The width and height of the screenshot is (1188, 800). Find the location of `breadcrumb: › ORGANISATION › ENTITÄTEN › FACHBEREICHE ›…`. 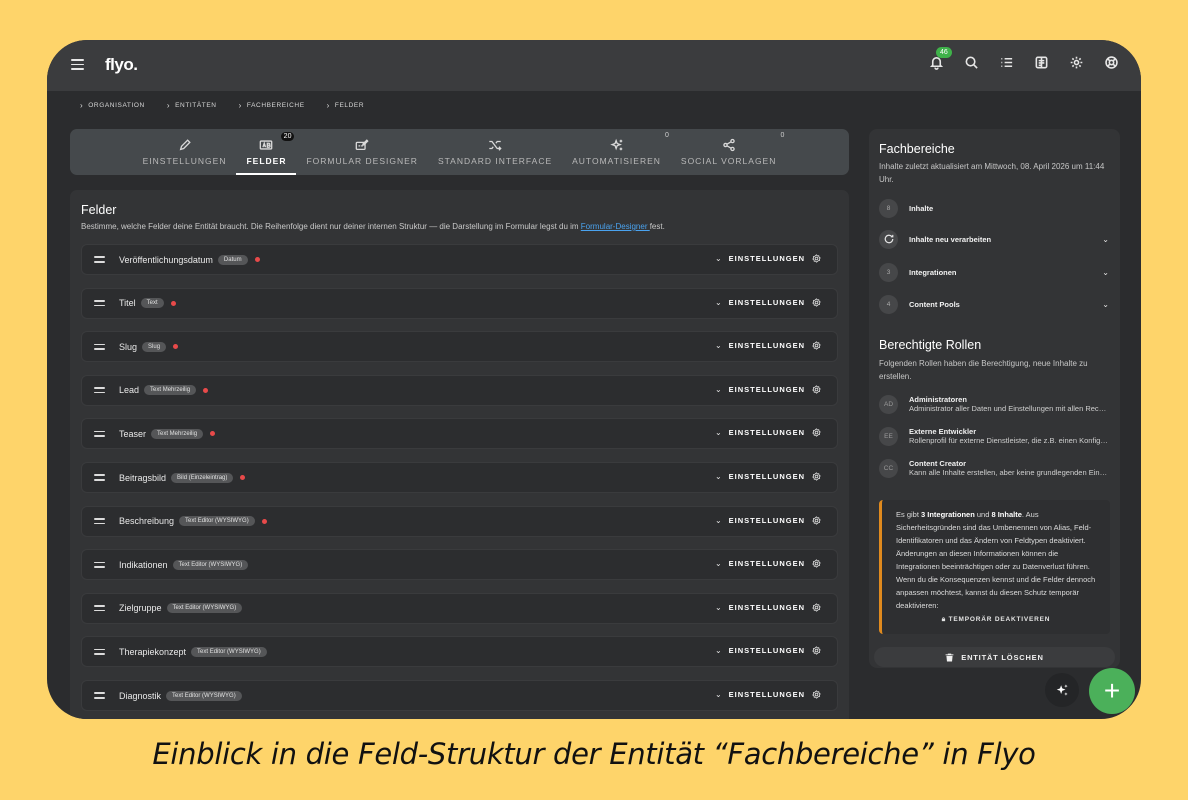

breadcrumb: › ORGANISATION › ENTITÄTEN › FACHBEREICHE ›… is located at coordinates (222, 105).